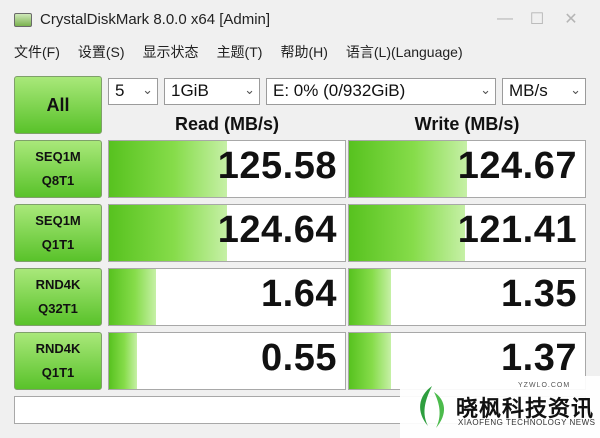 The image size is (600, 438). Describe the element at coordinates (277, 166) in the screenshot. I see `read-value: 125.58` at that location.